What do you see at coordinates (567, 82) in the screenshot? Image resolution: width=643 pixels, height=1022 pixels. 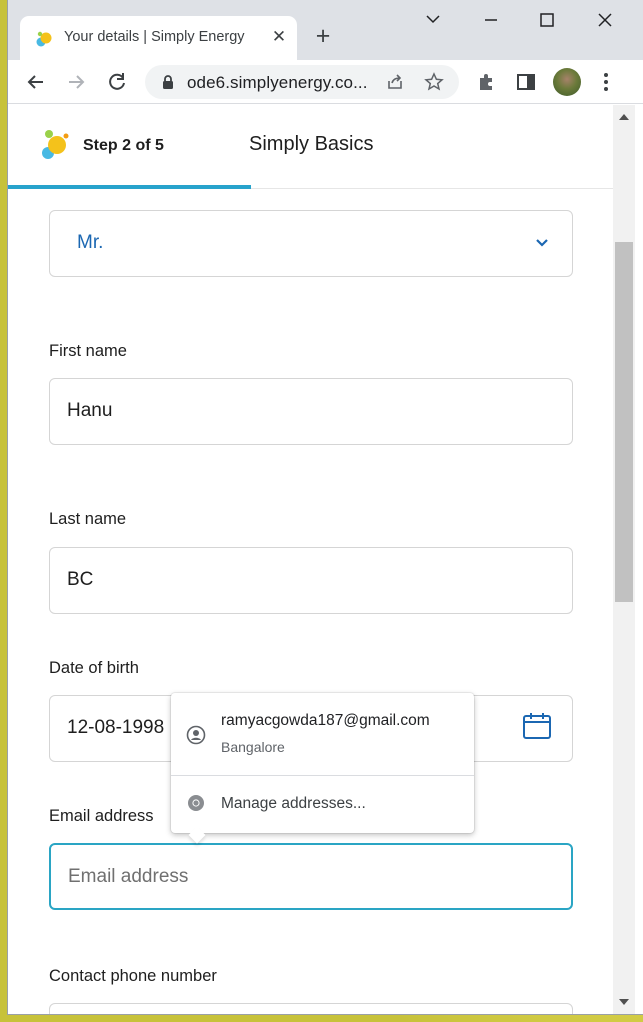 I see `profile-avatar` at bounding box center [567, 82].